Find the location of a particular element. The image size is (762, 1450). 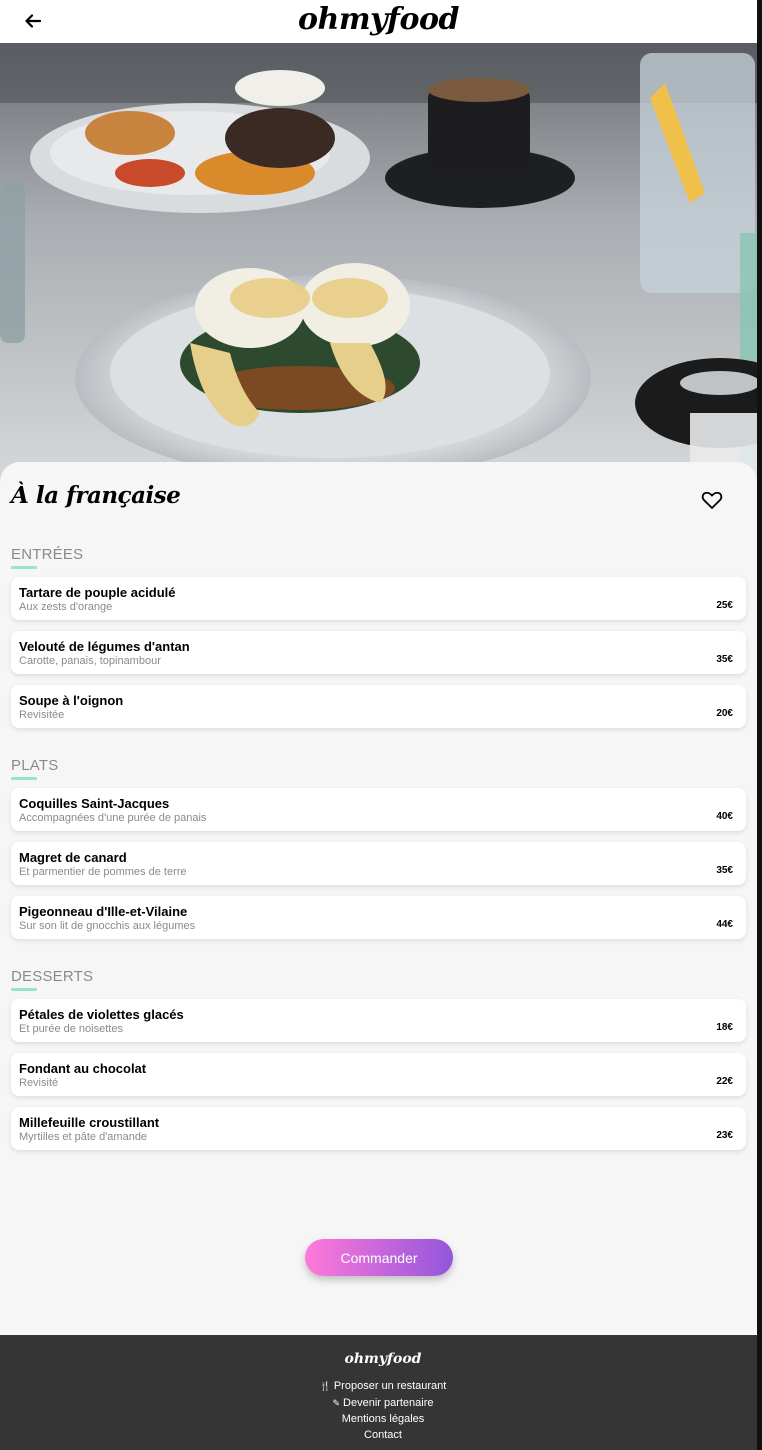

dish-price: 22€ is located at coordinates (724, 1081).